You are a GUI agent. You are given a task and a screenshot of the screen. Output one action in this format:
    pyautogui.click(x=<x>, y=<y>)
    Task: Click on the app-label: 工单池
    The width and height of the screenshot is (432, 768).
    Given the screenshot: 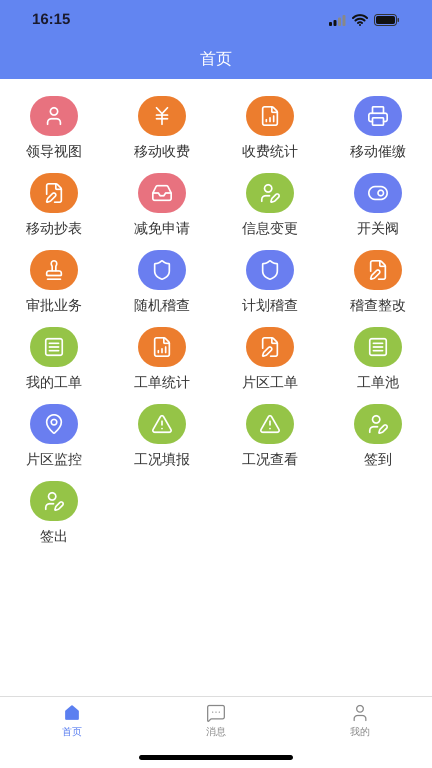 What is the action you would take?
    pyautogui.click(x=378, y=382)
    